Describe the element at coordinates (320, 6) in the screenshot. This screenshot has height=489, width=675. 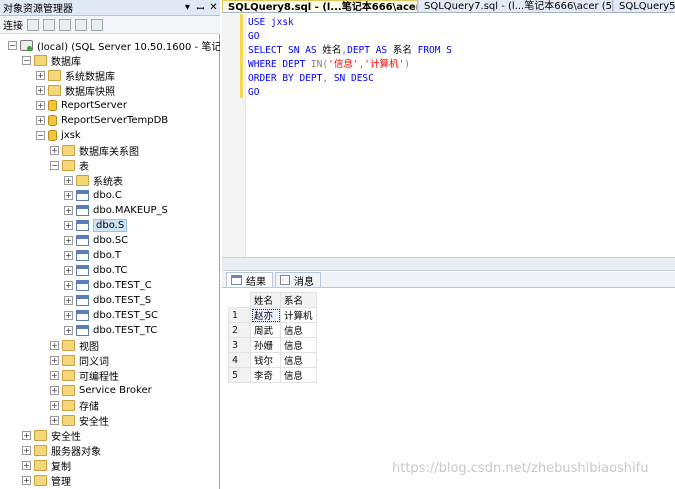
I see `document-tab: SQLQuery8.sql - (l...笔记本666\acer (63))*` at that location.